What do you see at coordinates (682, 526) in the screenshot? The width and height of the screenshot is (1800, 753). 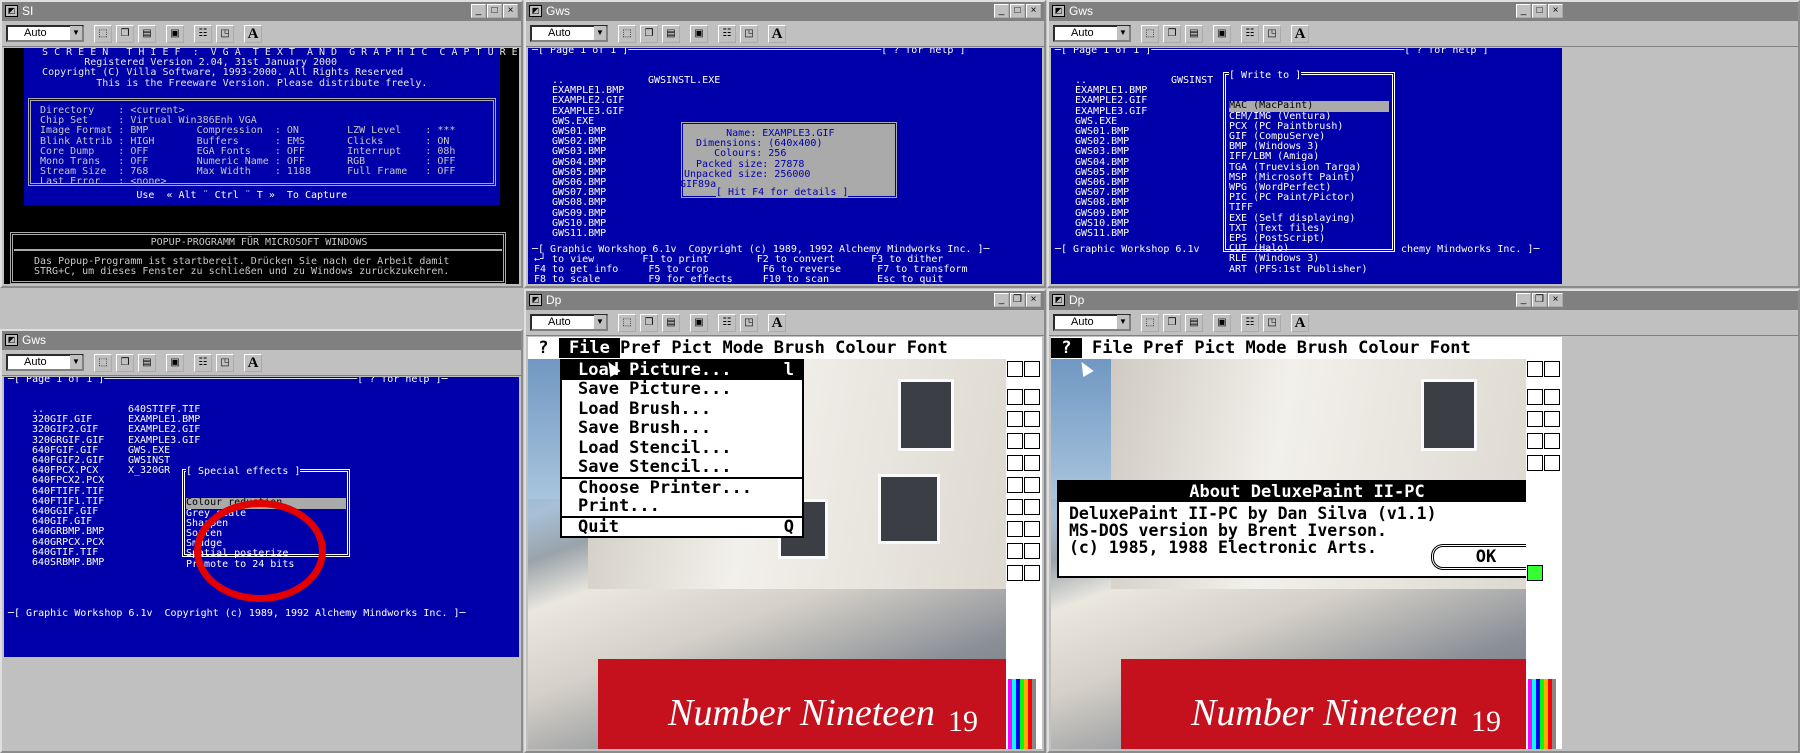 I see `menu-item-quit: Quit Q` at bounding box center [682, 526].